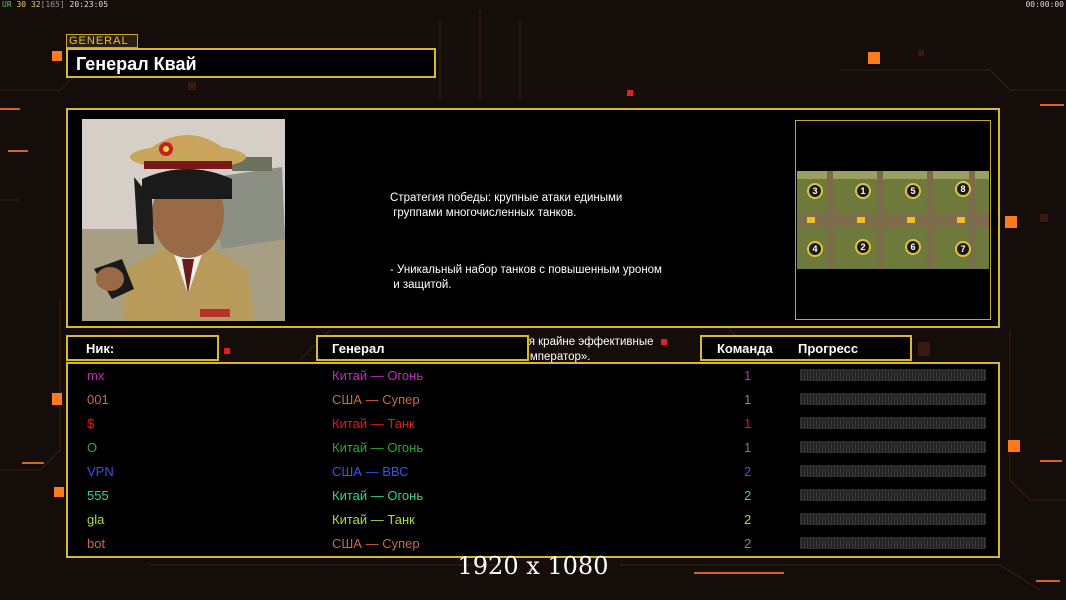 The height and width of the screenshot is (600, 1066). What do you see at coordinates (136, 64) in the screenshot?
I see `general-name: Генерал Квай` at bounding box center [136, 64].